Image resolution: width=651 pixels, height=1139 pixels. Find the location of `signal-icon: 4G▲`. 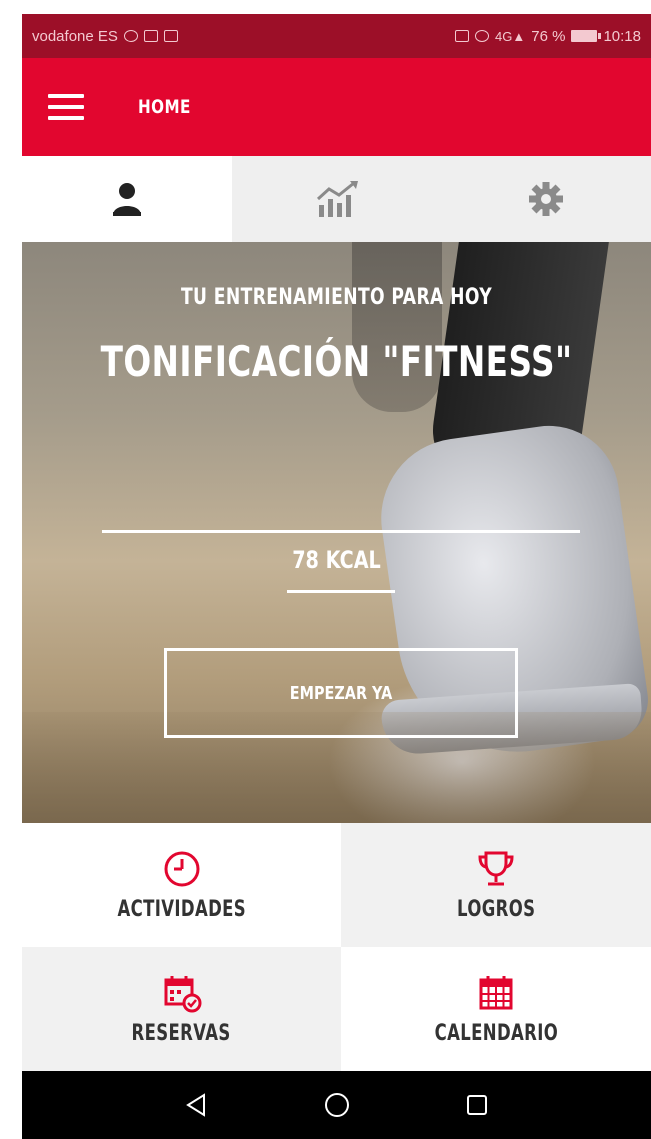

signal-icon: 4G▲ is located at coordinates (510, 36).